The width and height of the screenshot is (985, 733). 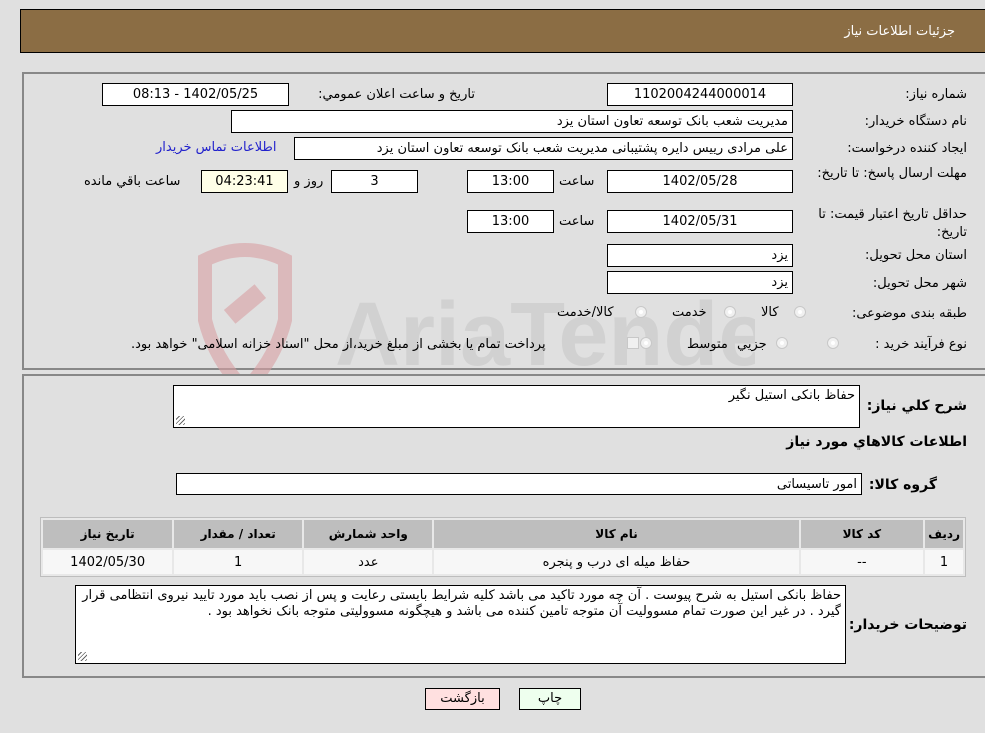 What do you see at coordinates (909, 313) in the screenshot?
I see `category-label: طبقه بندی موضوعی:` at bounding box center [909, 313].